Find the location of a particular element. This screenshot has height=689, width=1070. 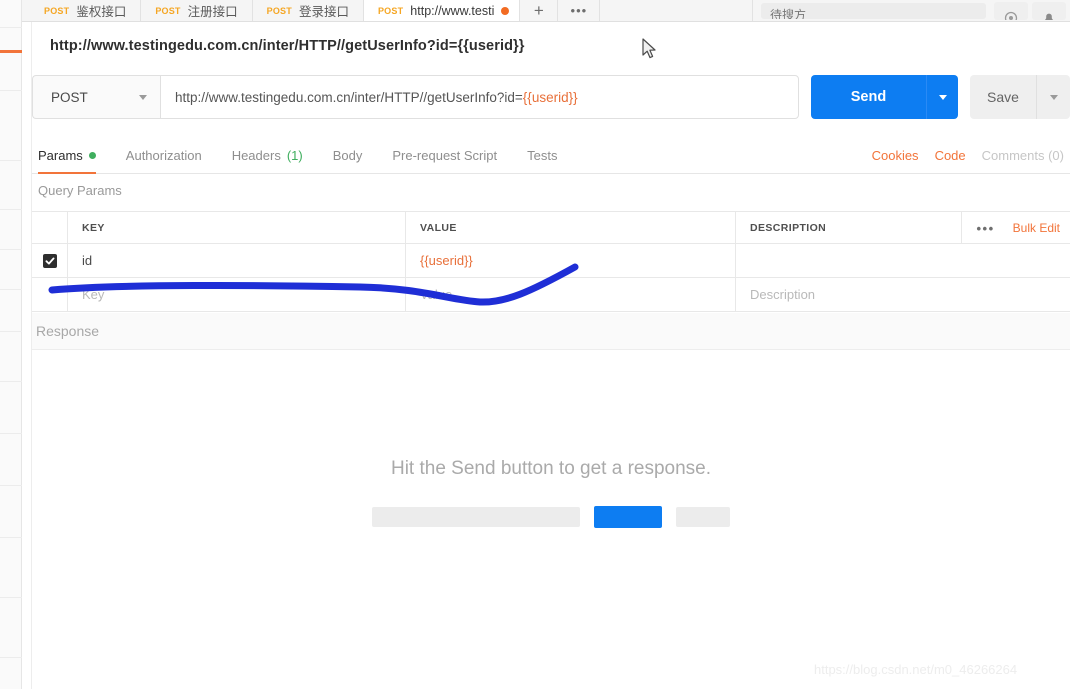

tab-params: Params is located at coordinates (71, 156).